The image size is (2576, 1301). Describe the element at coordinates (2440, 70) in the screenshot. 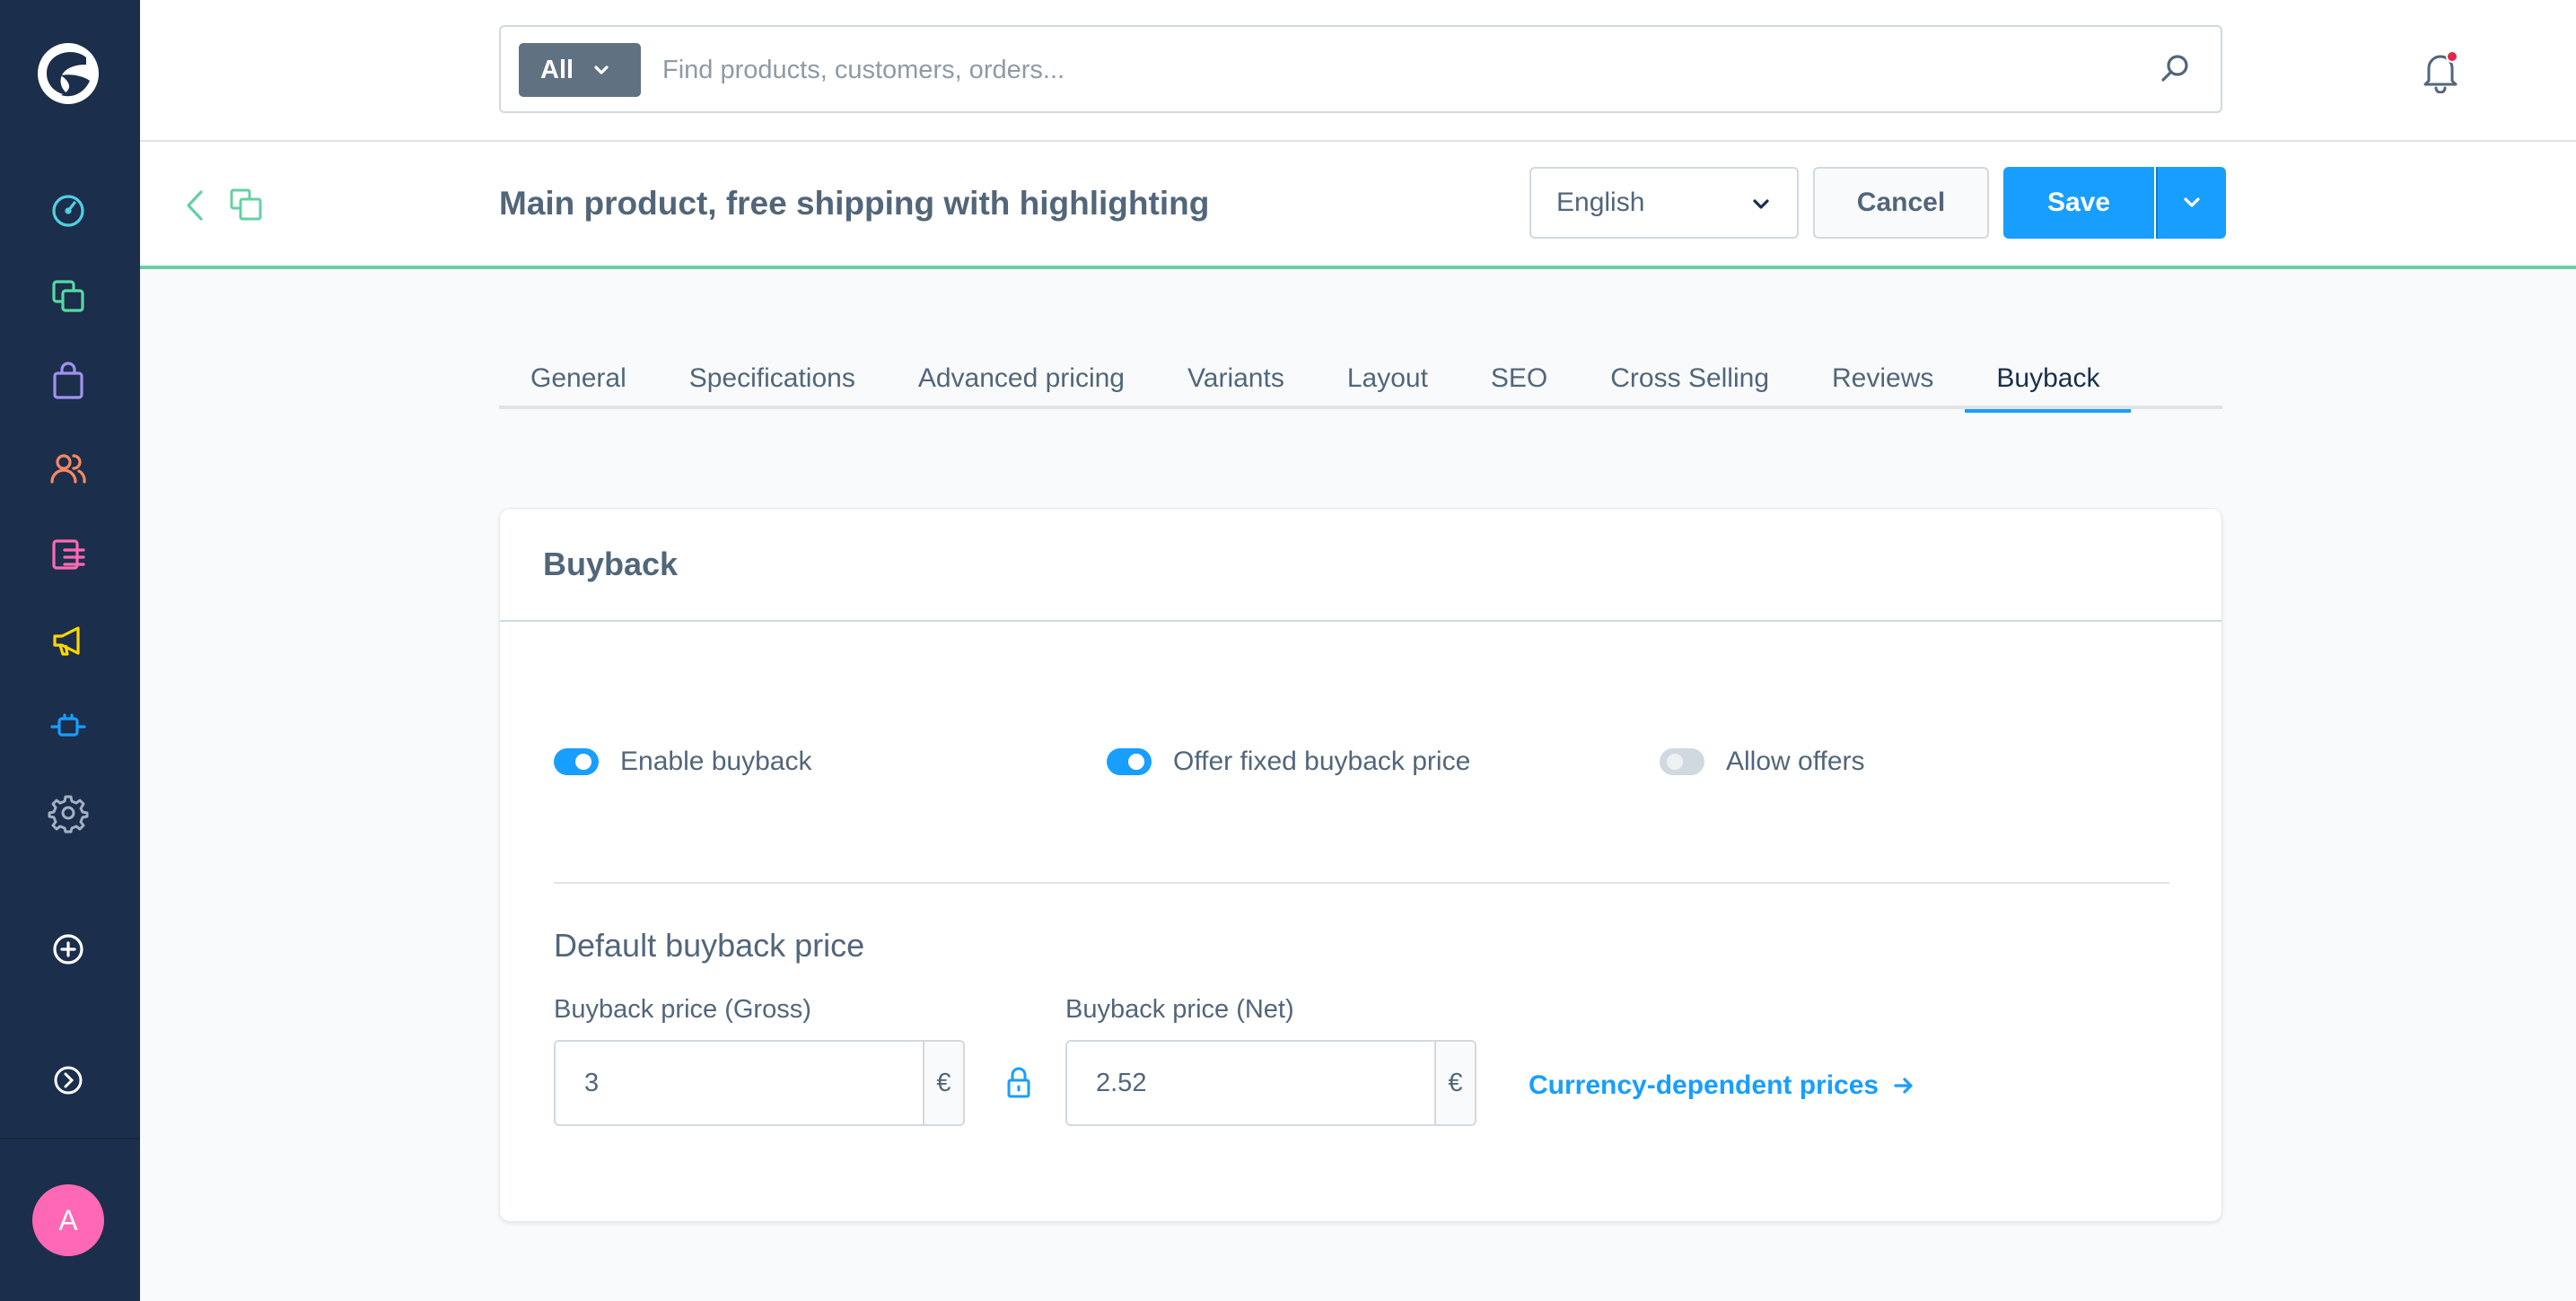

I see `notifications-bell-icon` at that location.